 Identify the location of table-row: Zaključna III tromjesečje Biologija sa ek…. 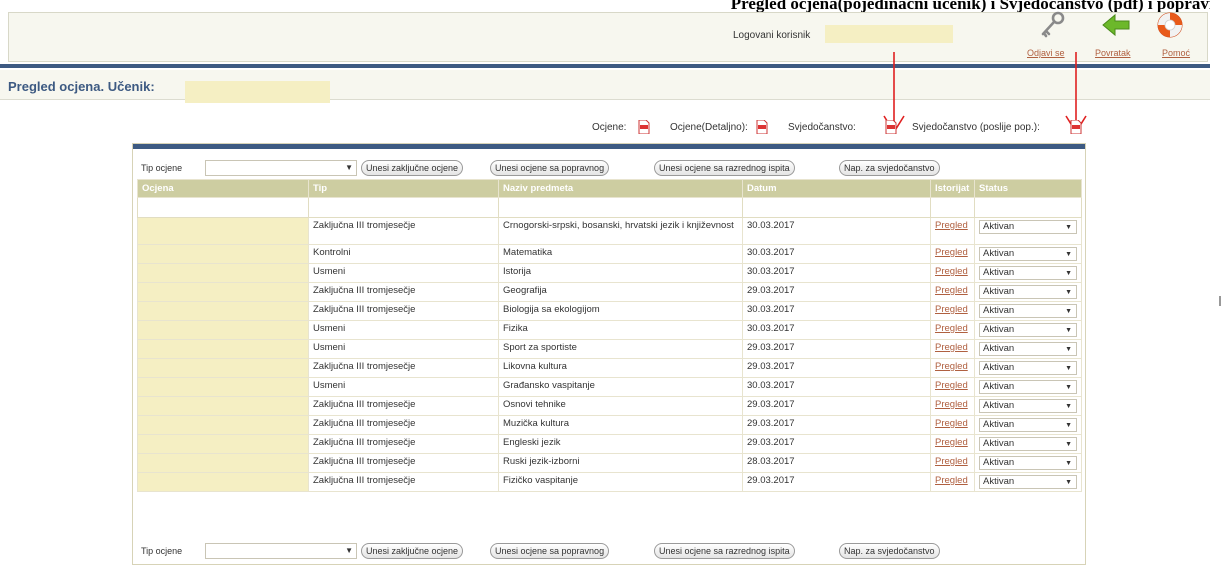
(609, 311).